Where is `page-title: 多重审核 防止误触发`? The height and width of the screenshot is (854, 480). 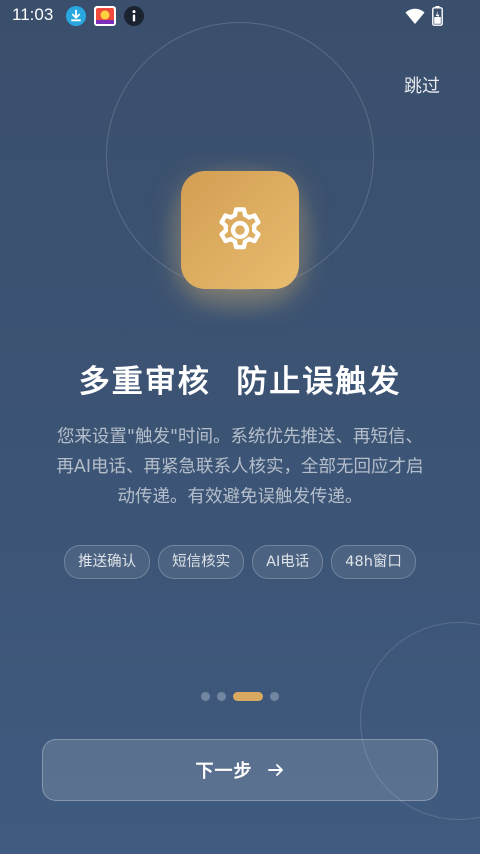 page-title: 多重审核 防止误触发 is located at coordinates (240, 382).